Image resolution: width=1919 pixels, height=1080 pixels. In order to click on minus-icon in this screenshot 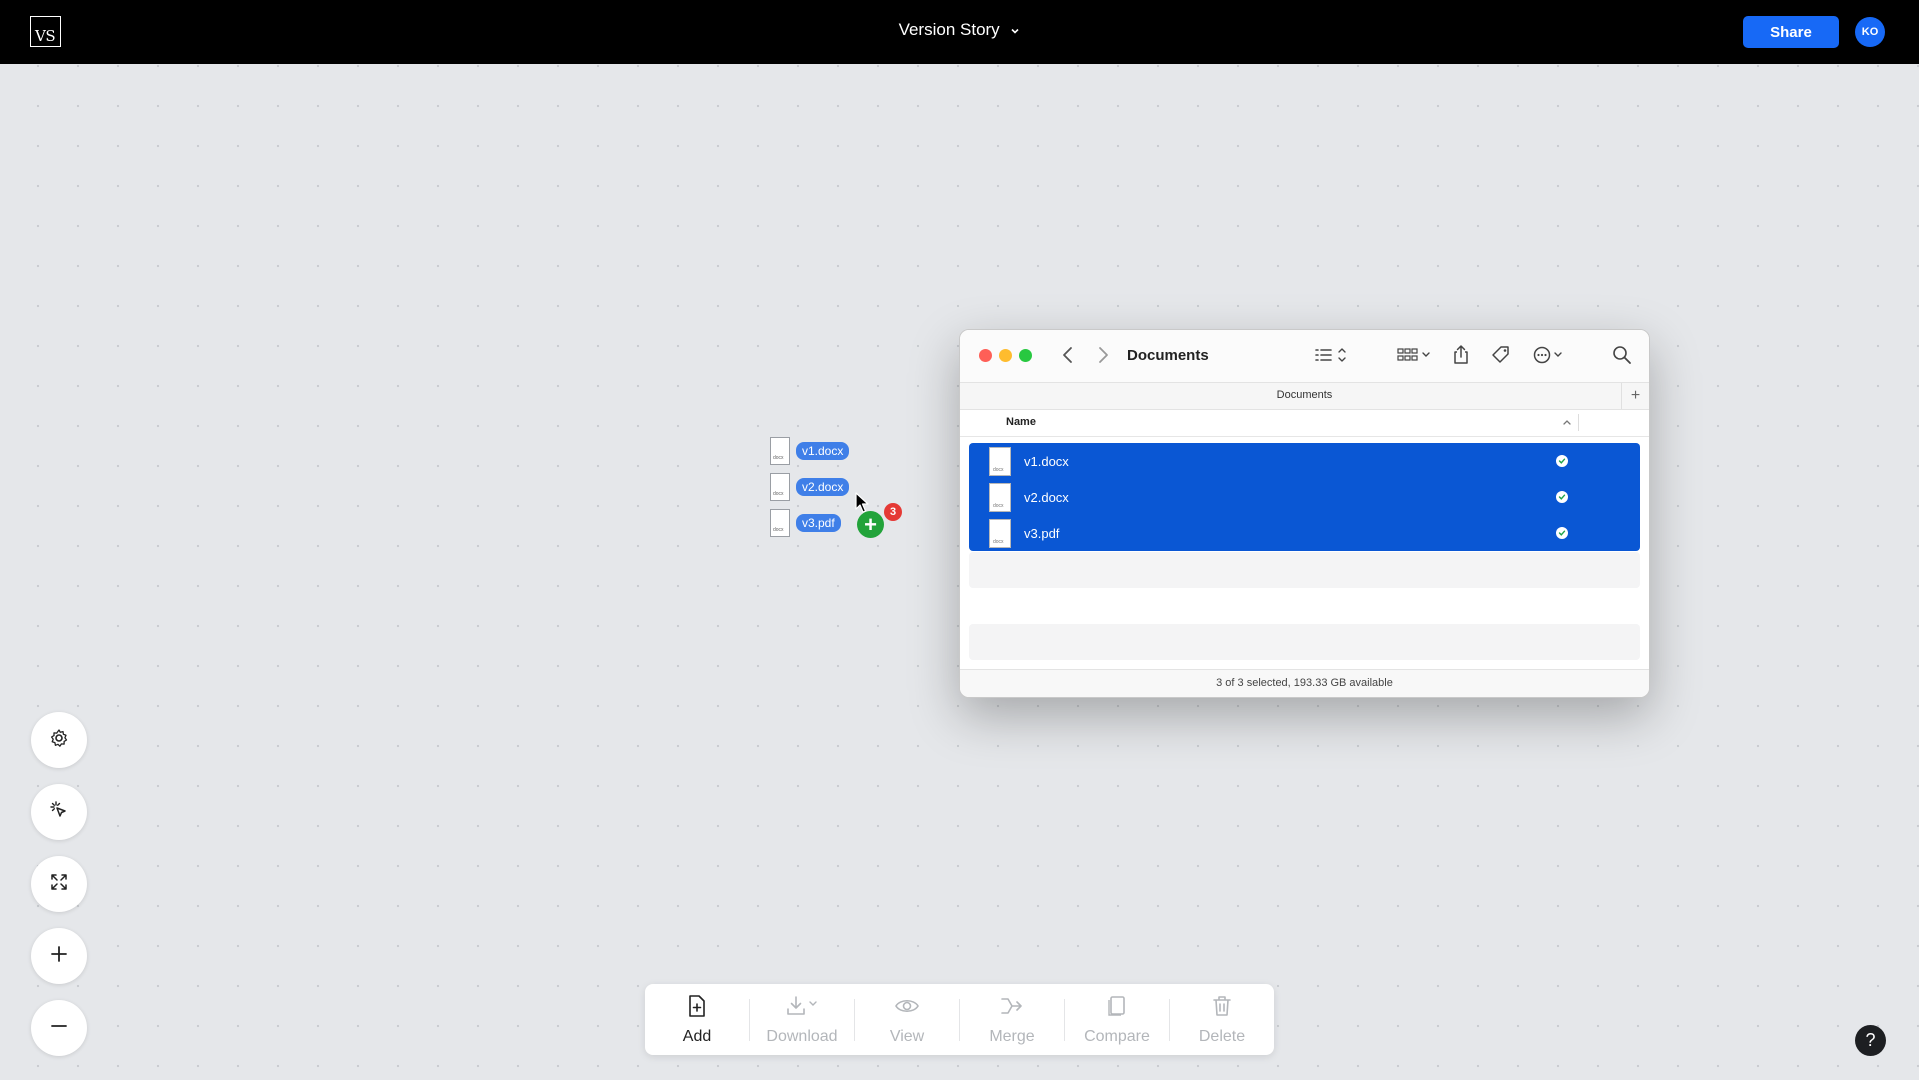, I will do `click(59, 1028)`.